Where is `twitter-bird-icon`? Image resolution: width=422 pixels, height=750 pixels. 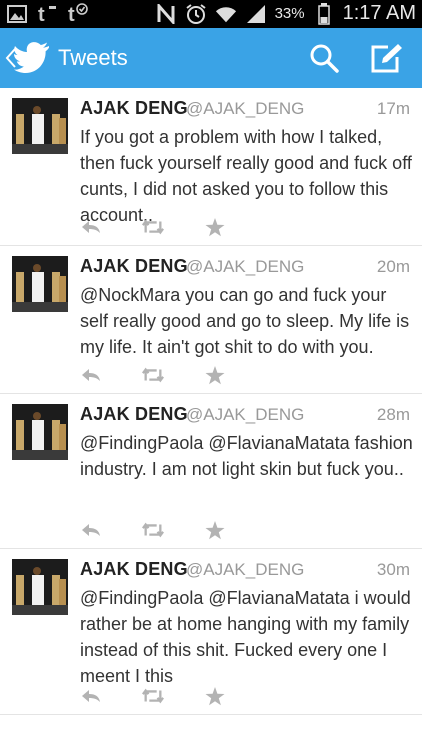 twitter-bird-icon is located at coordinates (32, 58).